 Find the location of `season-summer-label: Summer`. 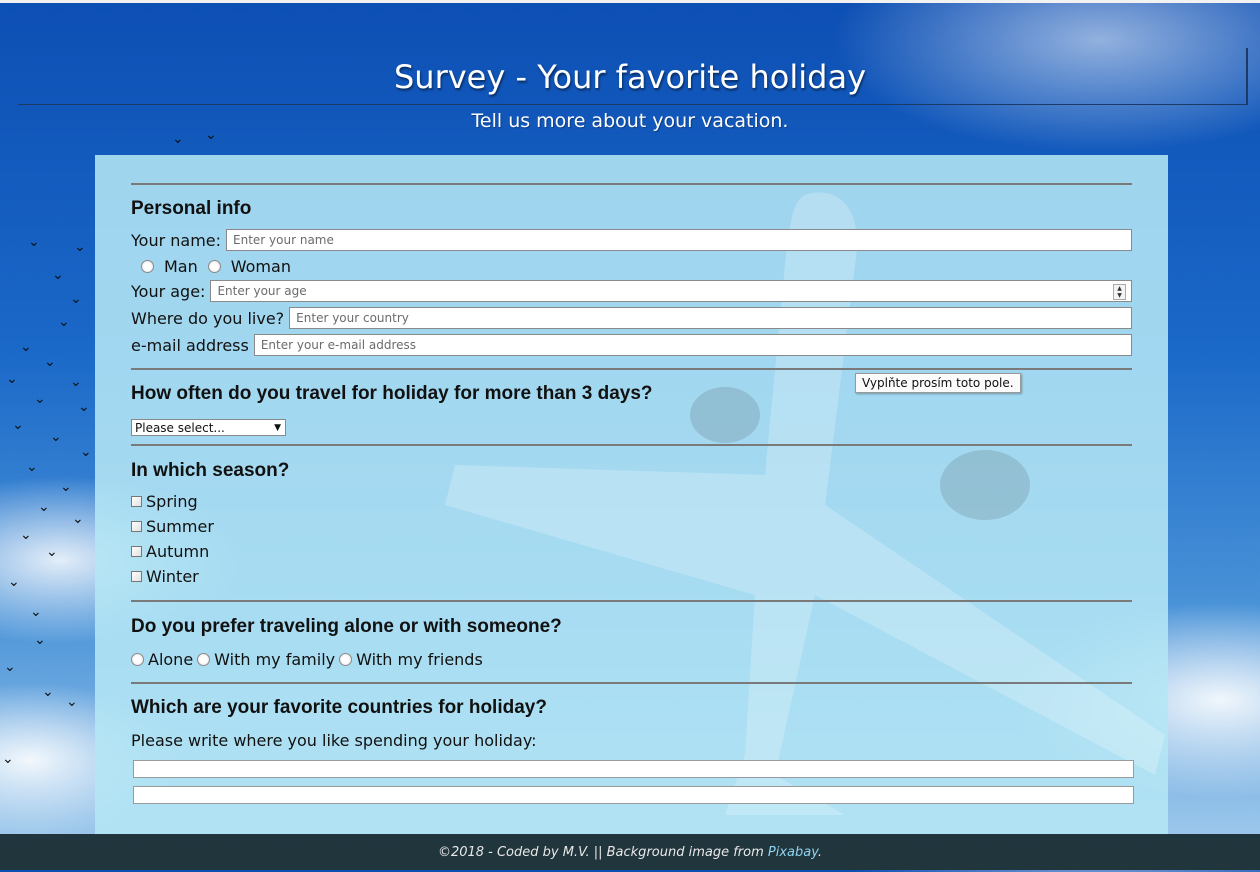

season-summer-label: Summer is located at coordinates (180, 526).